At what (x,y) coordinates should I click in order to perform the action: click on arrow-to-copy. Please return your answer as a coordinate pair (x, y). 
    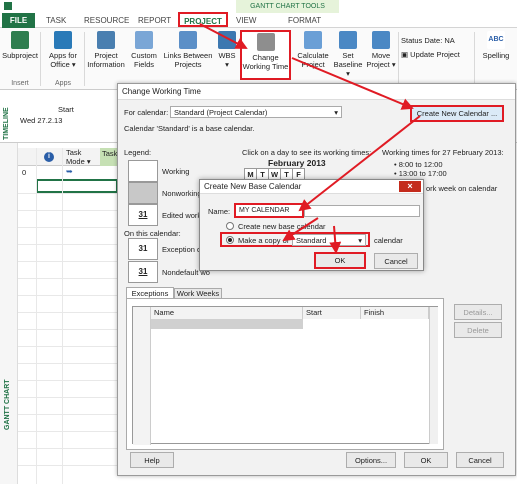
    Looking at the image, I should click on (300, 229).